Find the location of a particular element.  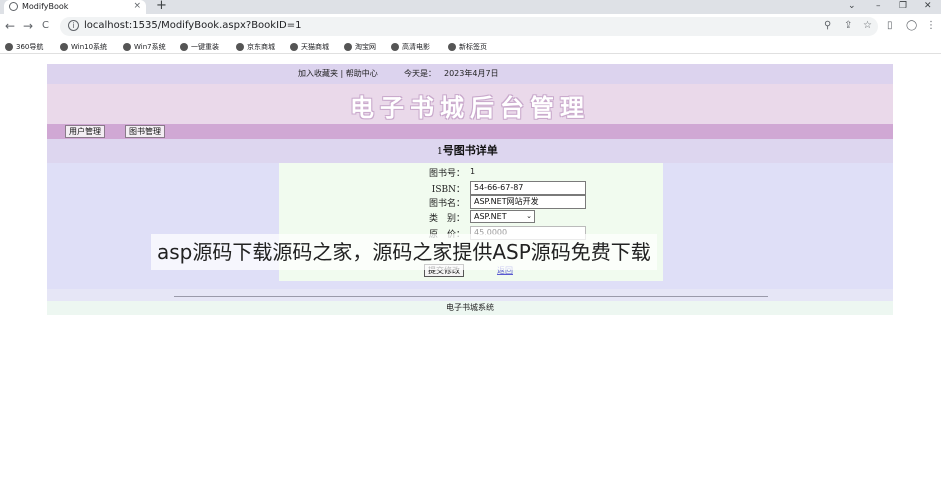

url-text: localhost:1535/ModifyBook.aspx?BookID=1 is located at coordinates (192, 25).